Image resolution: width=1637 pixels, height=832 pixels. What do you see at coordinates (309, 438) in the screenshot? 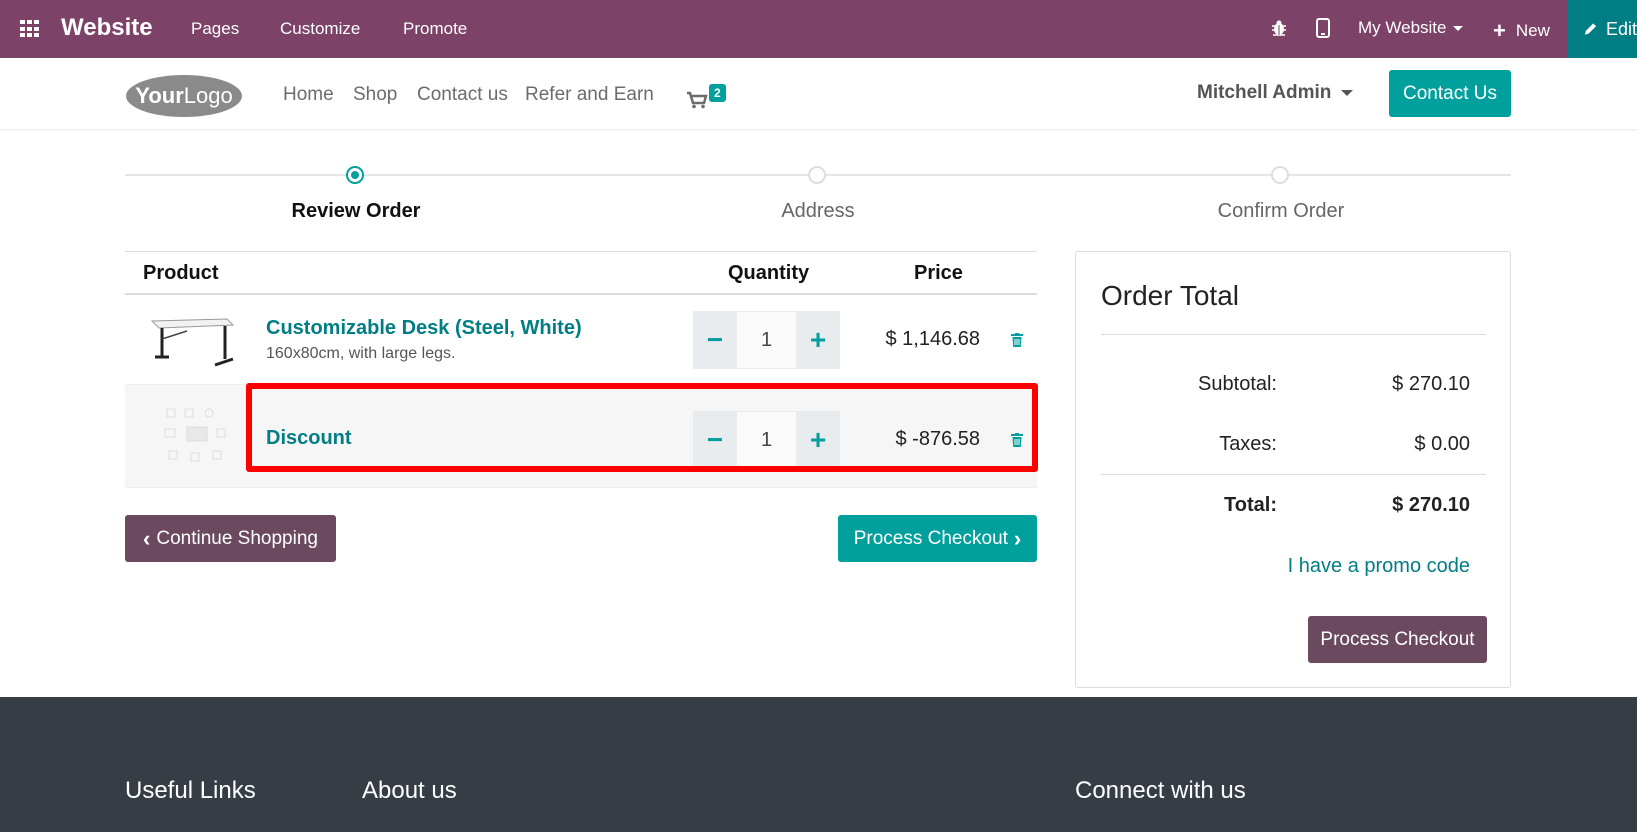
I see `product-name-link: Discount` at bounding box center [309, 438].